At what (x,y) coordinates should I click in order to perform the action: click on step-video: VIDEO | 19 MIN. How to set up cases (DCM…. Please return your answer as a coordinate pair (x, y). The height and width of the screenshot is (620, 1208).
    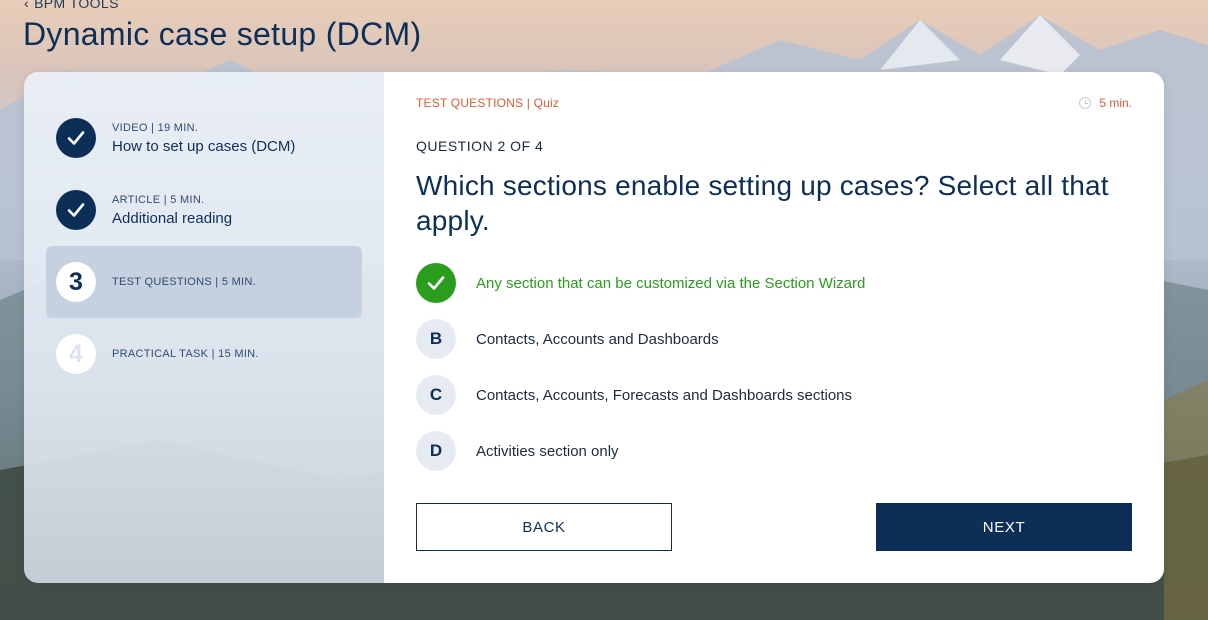
    Looking at the image, I should click on (204, 138).